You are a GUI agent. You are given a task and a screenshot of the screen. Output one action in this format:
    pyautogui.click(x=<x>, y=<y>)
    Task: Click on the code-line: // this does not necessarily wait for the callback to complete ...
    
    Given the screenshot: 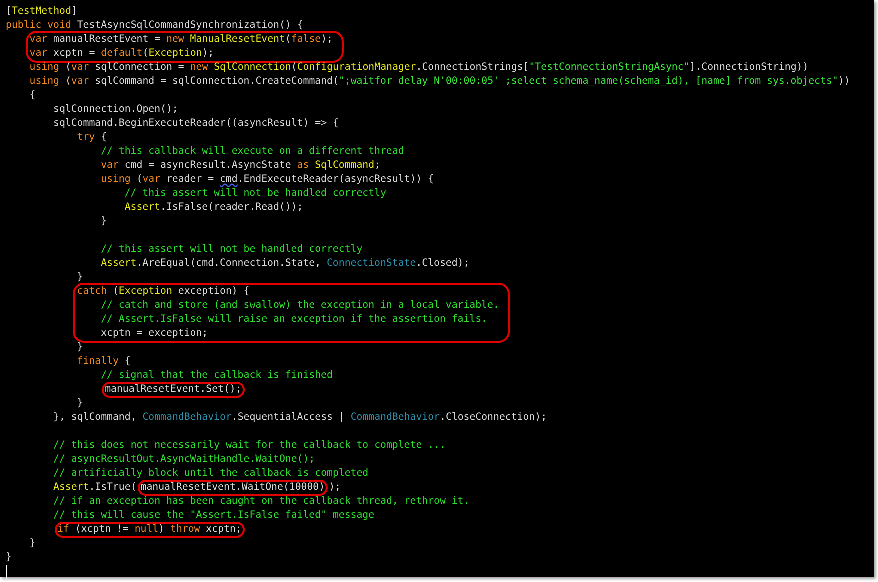 What is the action you would take?
    pyautogui.click(x=250, y=446)
    